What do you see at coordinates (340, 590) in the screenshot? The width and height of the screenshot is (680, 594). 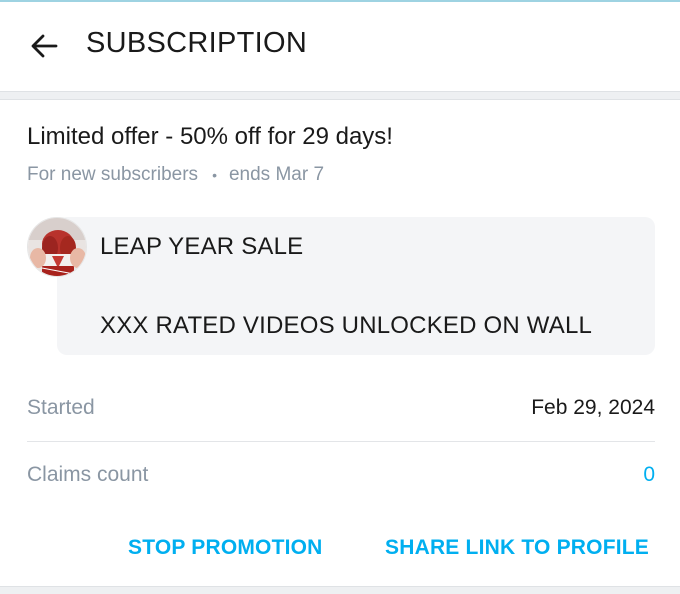 I see `bottom-divider` at bounding box center [340, 590].